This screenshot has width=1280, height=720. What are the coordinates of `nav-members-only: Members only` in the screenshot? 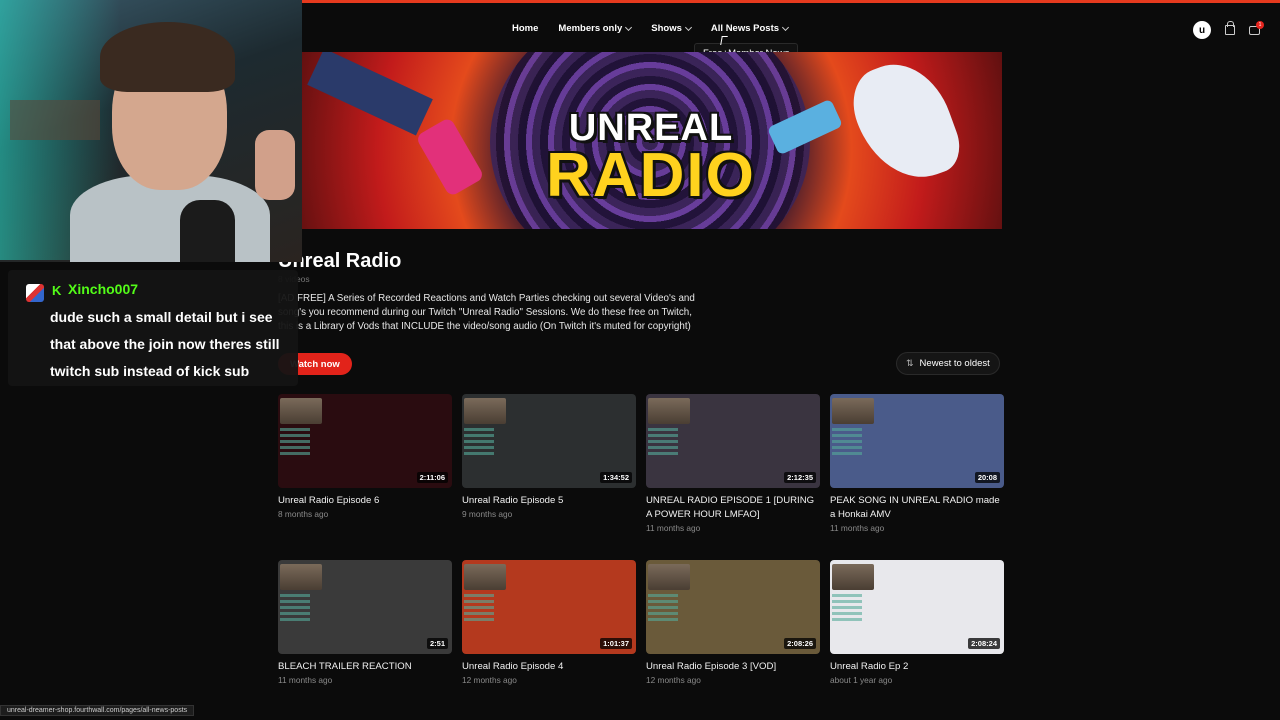 It's located at (595, 28).